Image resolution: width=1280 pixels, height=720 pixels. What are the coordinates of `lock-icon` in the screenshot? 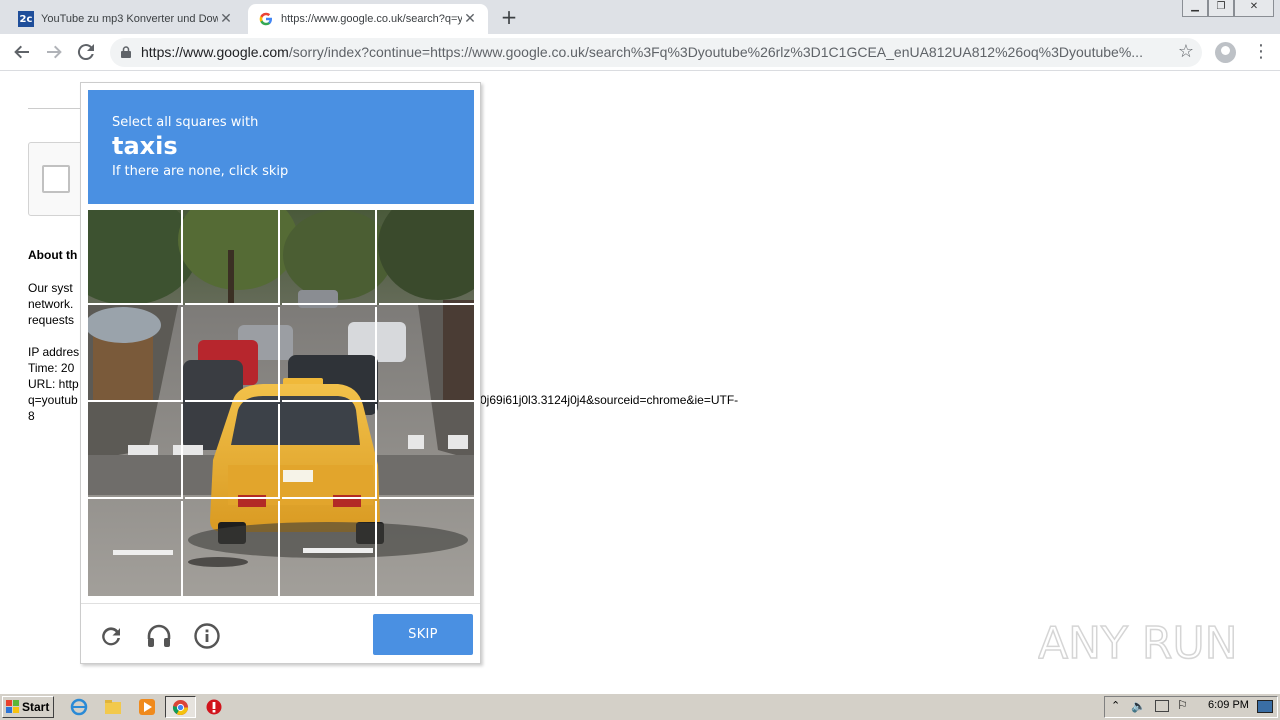 It's located at (126, 52).